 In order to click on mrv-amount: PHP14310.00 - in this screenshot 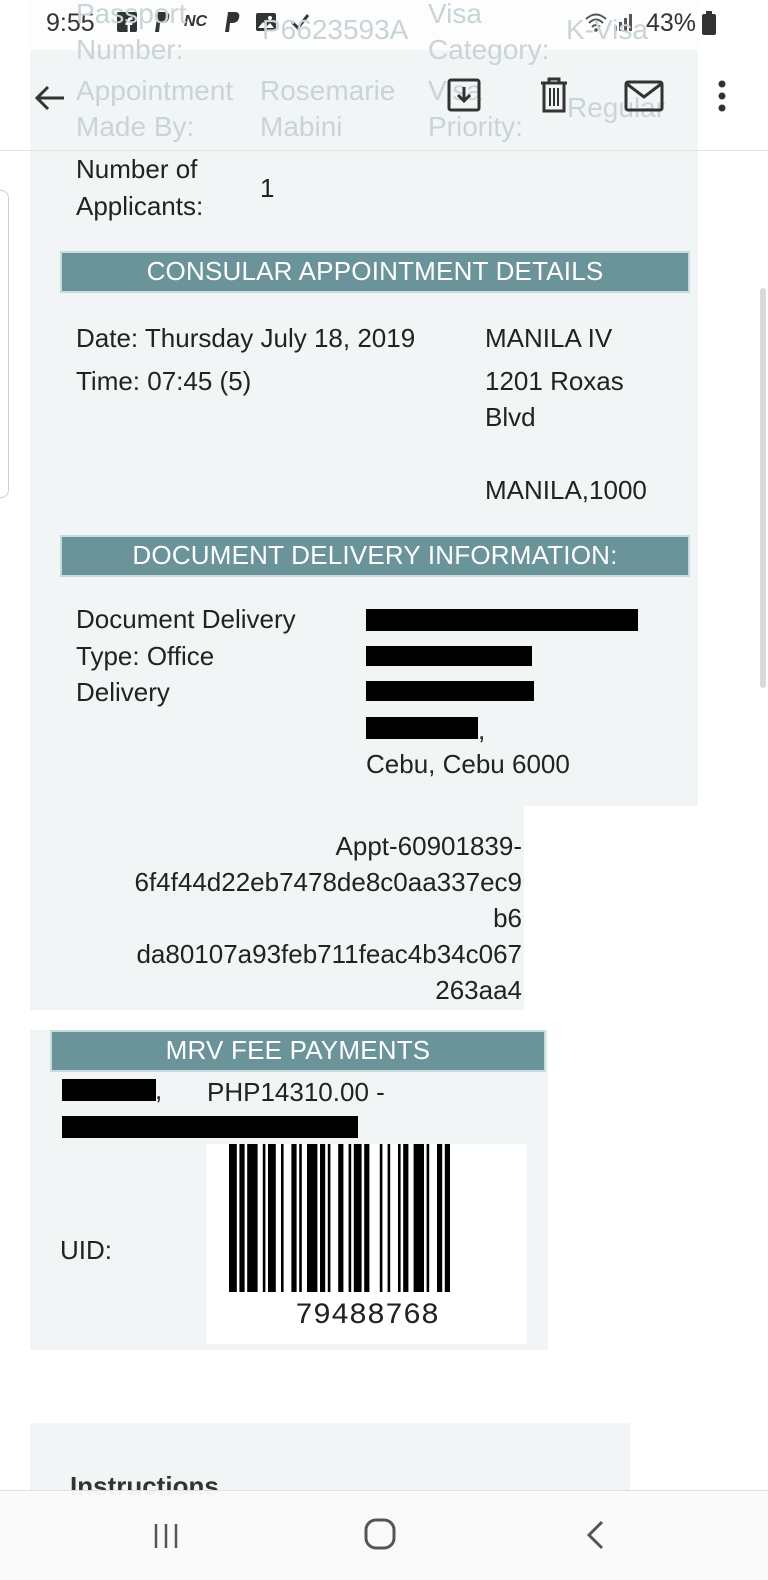, I will do `click(296, 1092)`.